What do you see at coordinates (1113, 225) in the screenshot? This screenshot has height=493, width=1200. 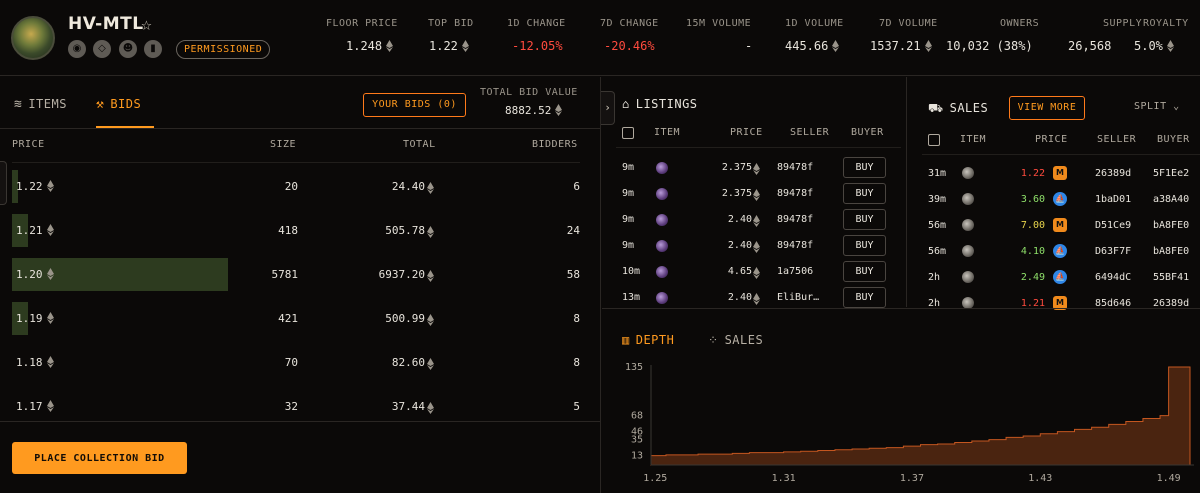 I see `sale-seller: D51Ce9` at bounding box center [1113, 225].